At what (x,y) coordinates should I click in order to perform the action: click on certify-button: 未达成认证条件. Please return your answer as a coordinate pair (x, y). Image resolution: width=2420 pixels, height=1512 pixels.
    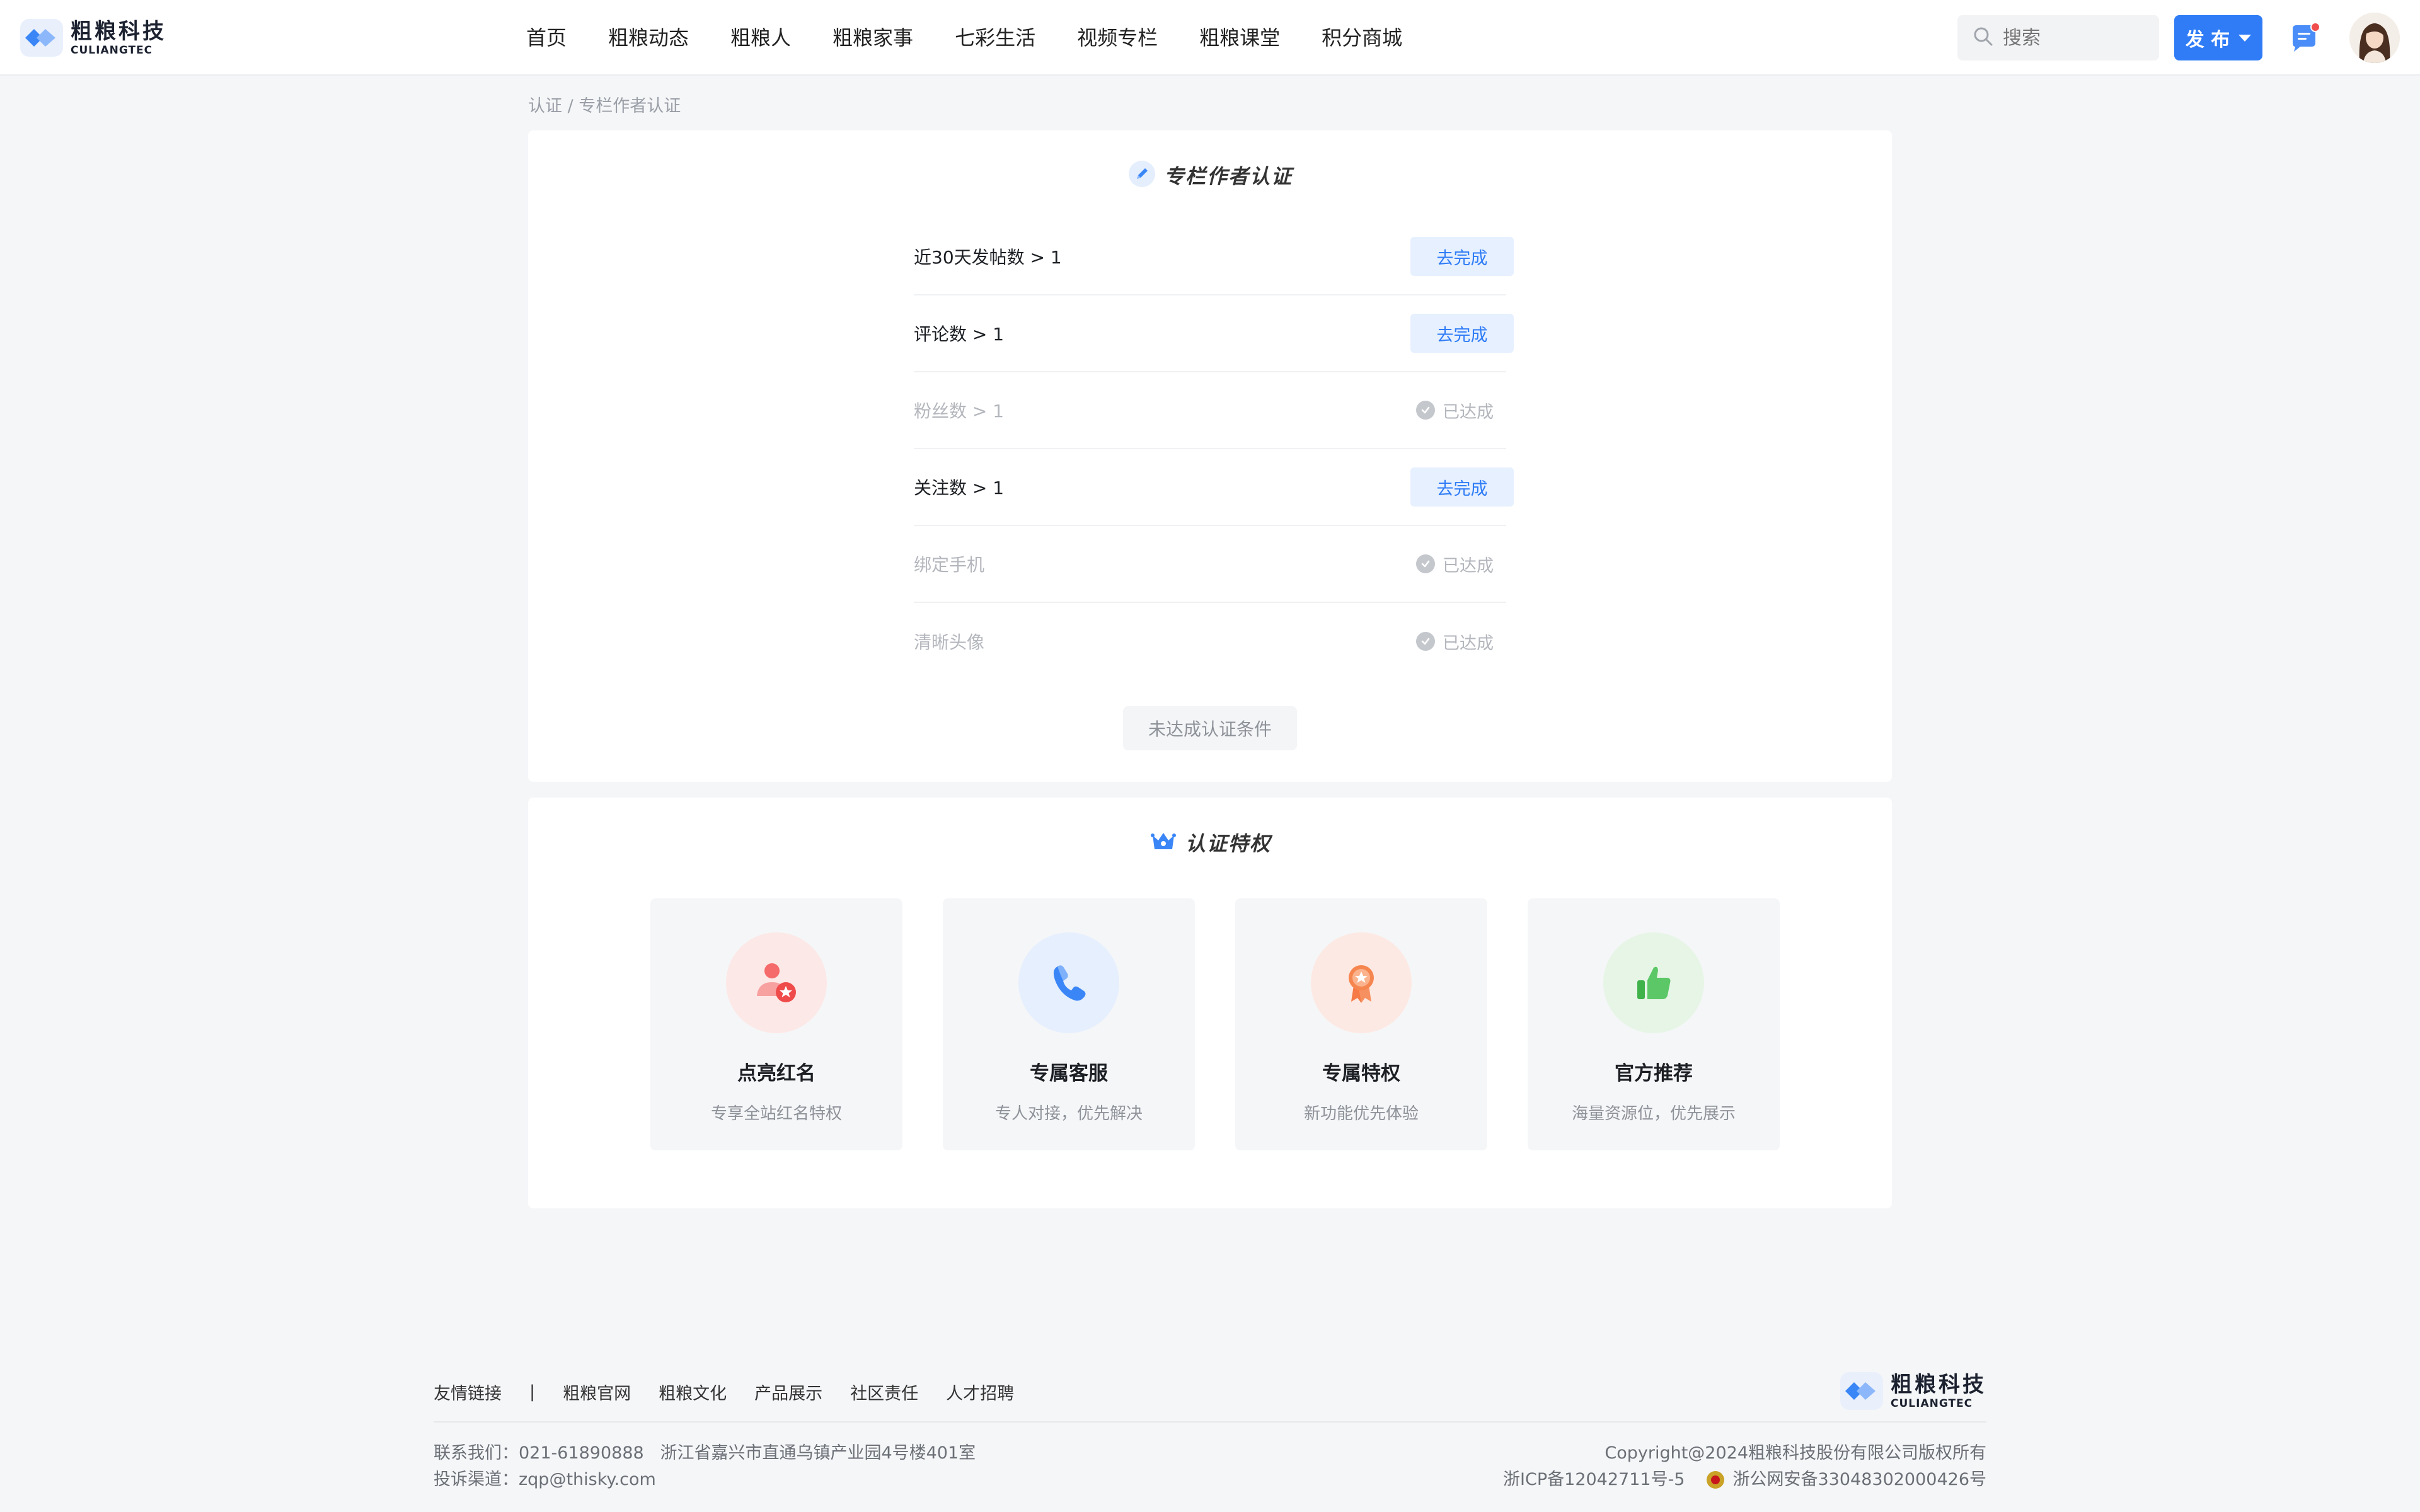
    Looking at the image, I should click on (1210, 728).